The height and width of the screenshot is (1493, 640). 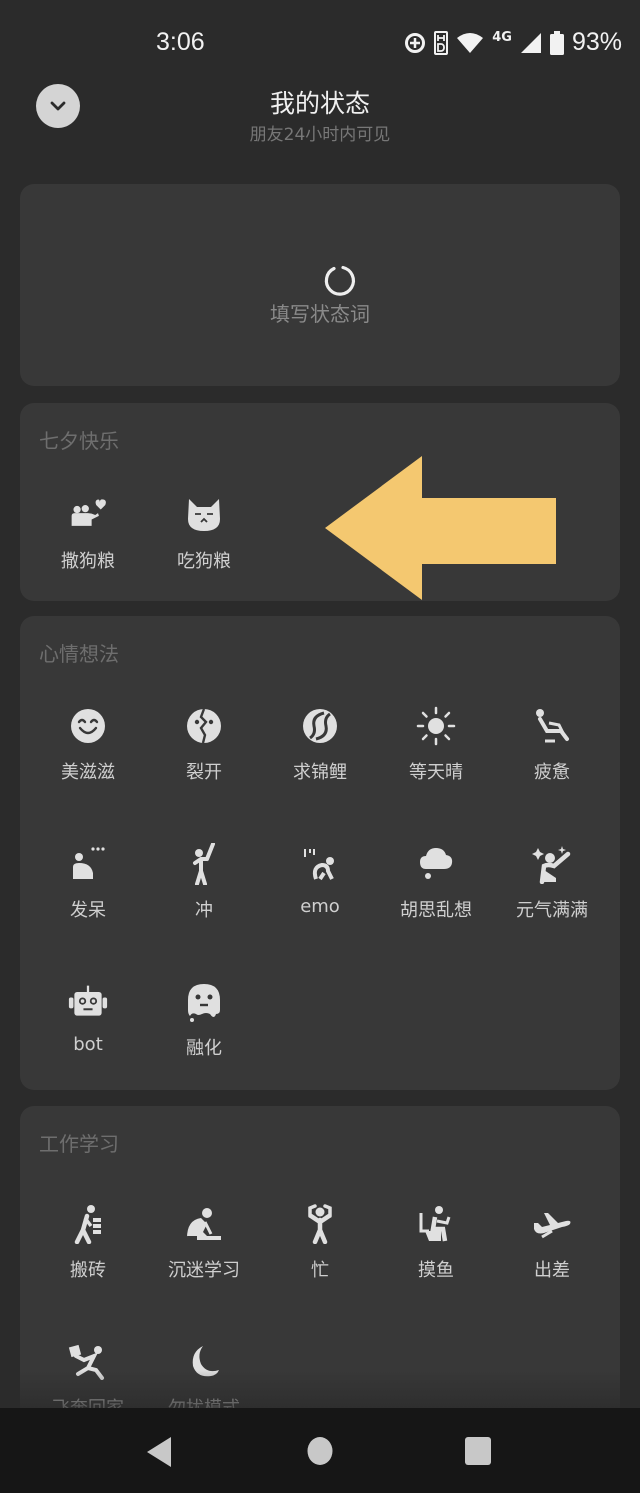 I want to click on battery-percent: 93%, so click(x=596, y=42).